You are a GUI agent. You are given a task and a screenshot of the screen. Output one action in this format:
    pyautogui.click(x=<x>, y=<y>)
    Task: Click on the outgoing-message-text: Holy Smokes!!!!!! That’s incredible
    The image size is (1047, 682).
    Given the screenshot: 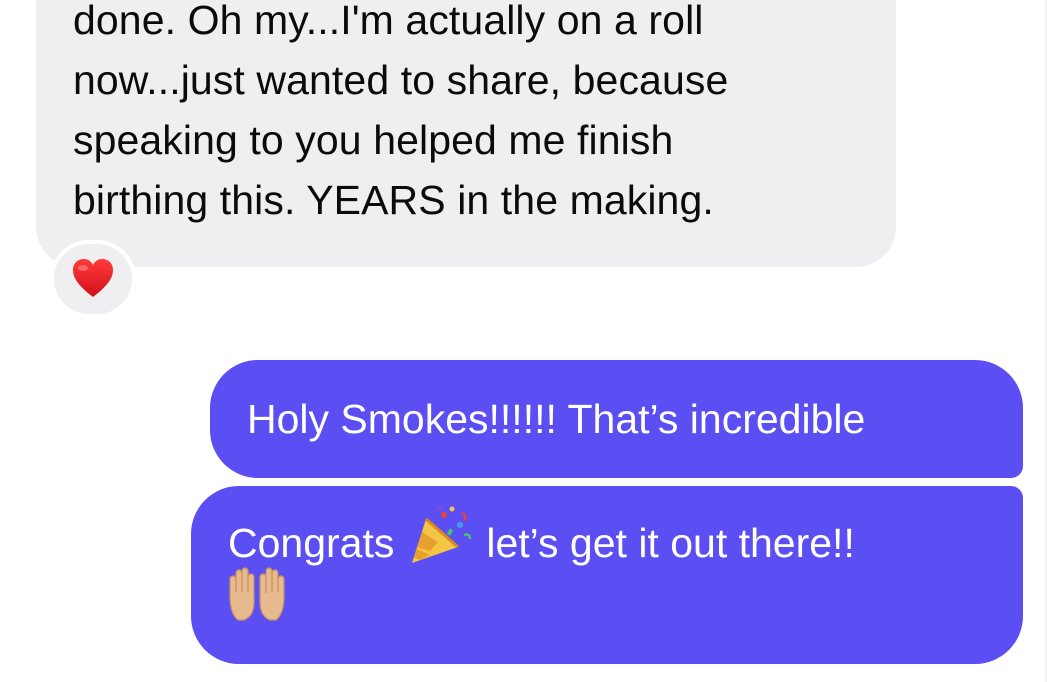 What is the action you would take?
    pyautogui.click(x=556, y=419)
    